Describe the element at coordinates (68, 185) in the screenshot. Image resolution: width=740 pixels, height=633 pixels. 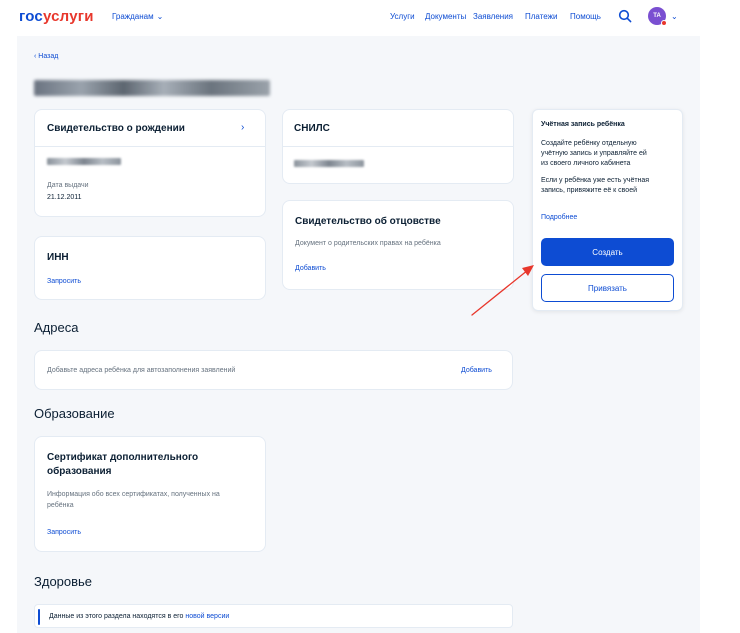
I see `issue-date-label: Дата выдачи` at that location.